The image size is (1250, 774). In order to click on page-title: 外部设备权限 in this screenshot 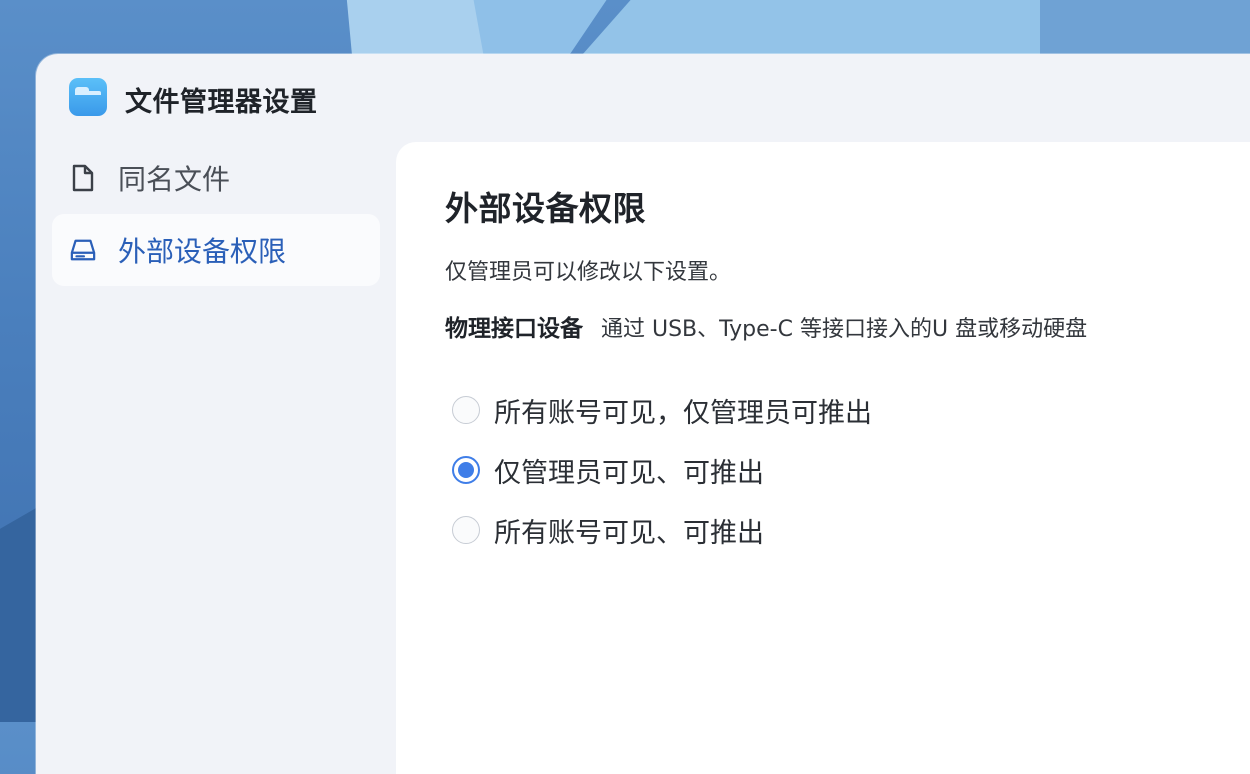, I will do `click(545, 208)`.